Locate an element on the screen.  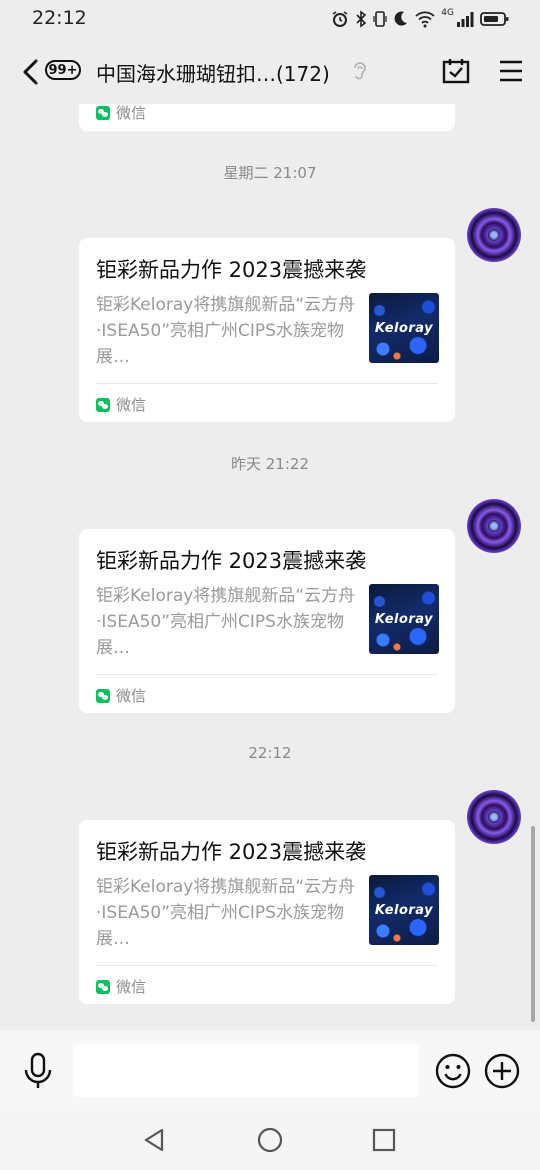
nav-recent-apps-icon is located at coordinates (384, 1140).